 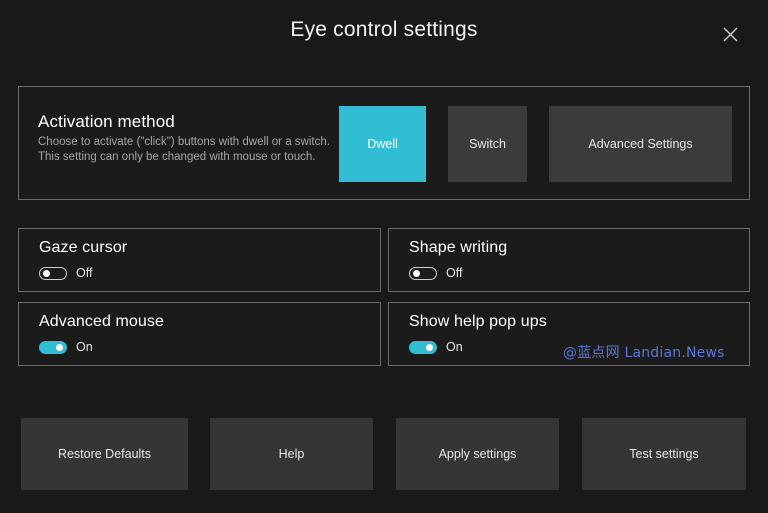 I want to click on activation-method-title: Activation method, so click(x=106, y=121).